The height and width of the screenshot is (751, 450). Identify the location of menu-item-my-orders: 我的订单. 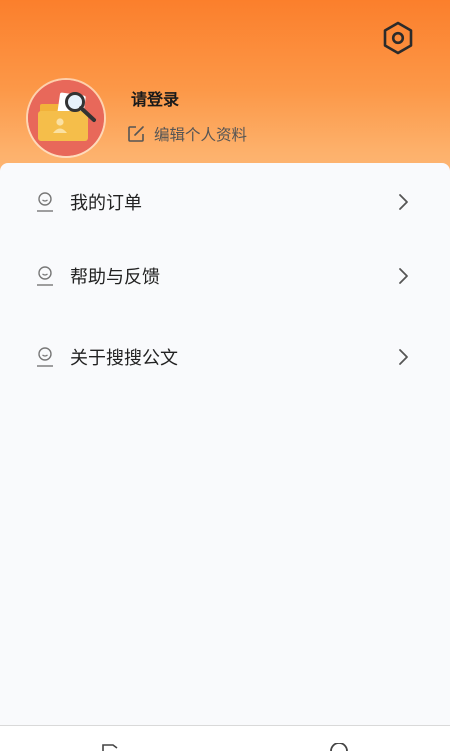
(225, 202).